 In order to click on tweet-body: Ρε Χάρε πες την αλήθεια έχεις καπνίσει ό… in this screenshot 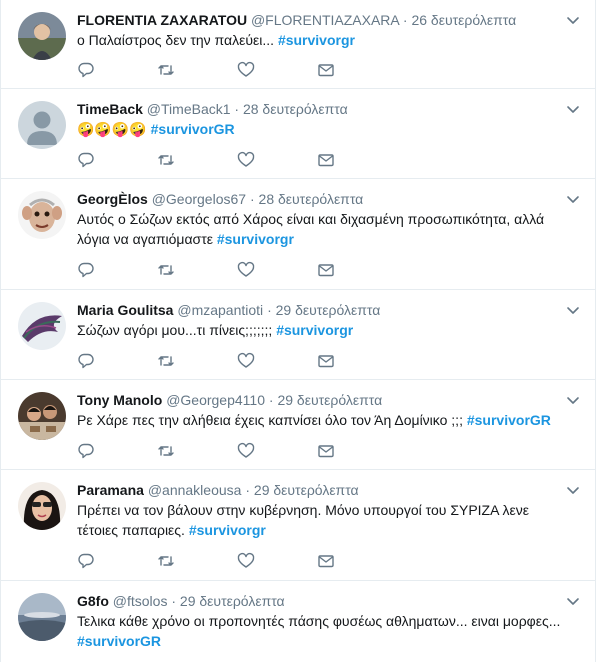, I will do `click(270, 420)`.